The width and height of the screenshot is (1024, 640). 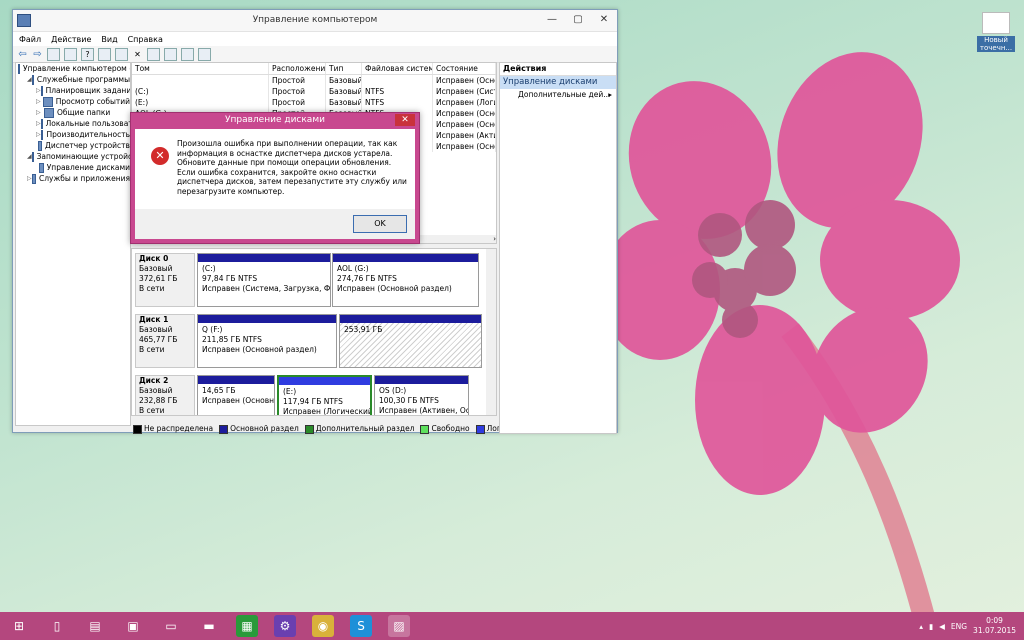 What do you see at coordinates (121, 54) in the screenshot?
I see `refresh-icon` at bounding box center [121, 54].